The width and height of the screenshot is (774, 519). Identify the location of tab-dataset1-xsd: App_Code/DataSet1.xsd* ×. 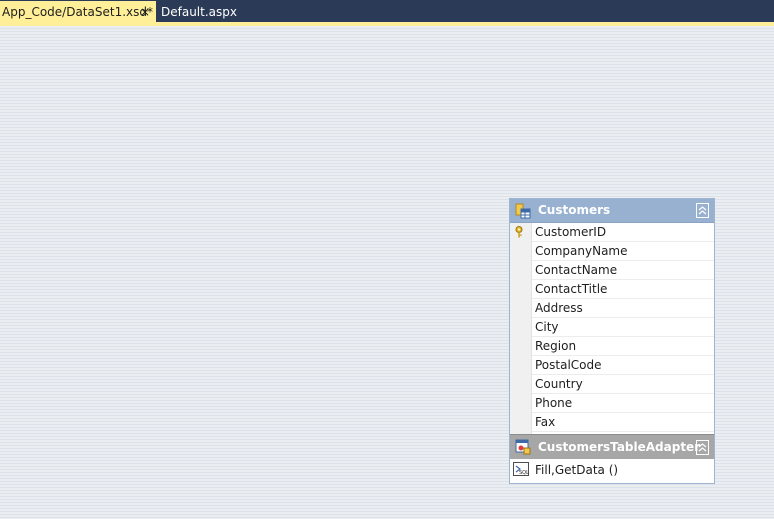
(78, 11).